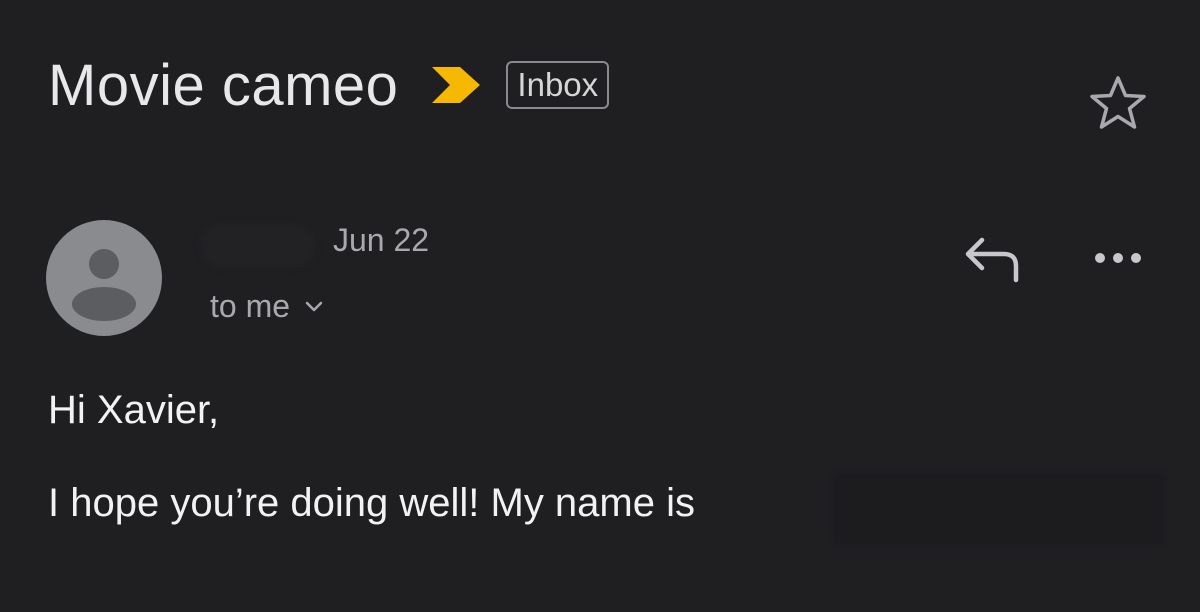  I want to click on sender-avatar, so click(104, 278).